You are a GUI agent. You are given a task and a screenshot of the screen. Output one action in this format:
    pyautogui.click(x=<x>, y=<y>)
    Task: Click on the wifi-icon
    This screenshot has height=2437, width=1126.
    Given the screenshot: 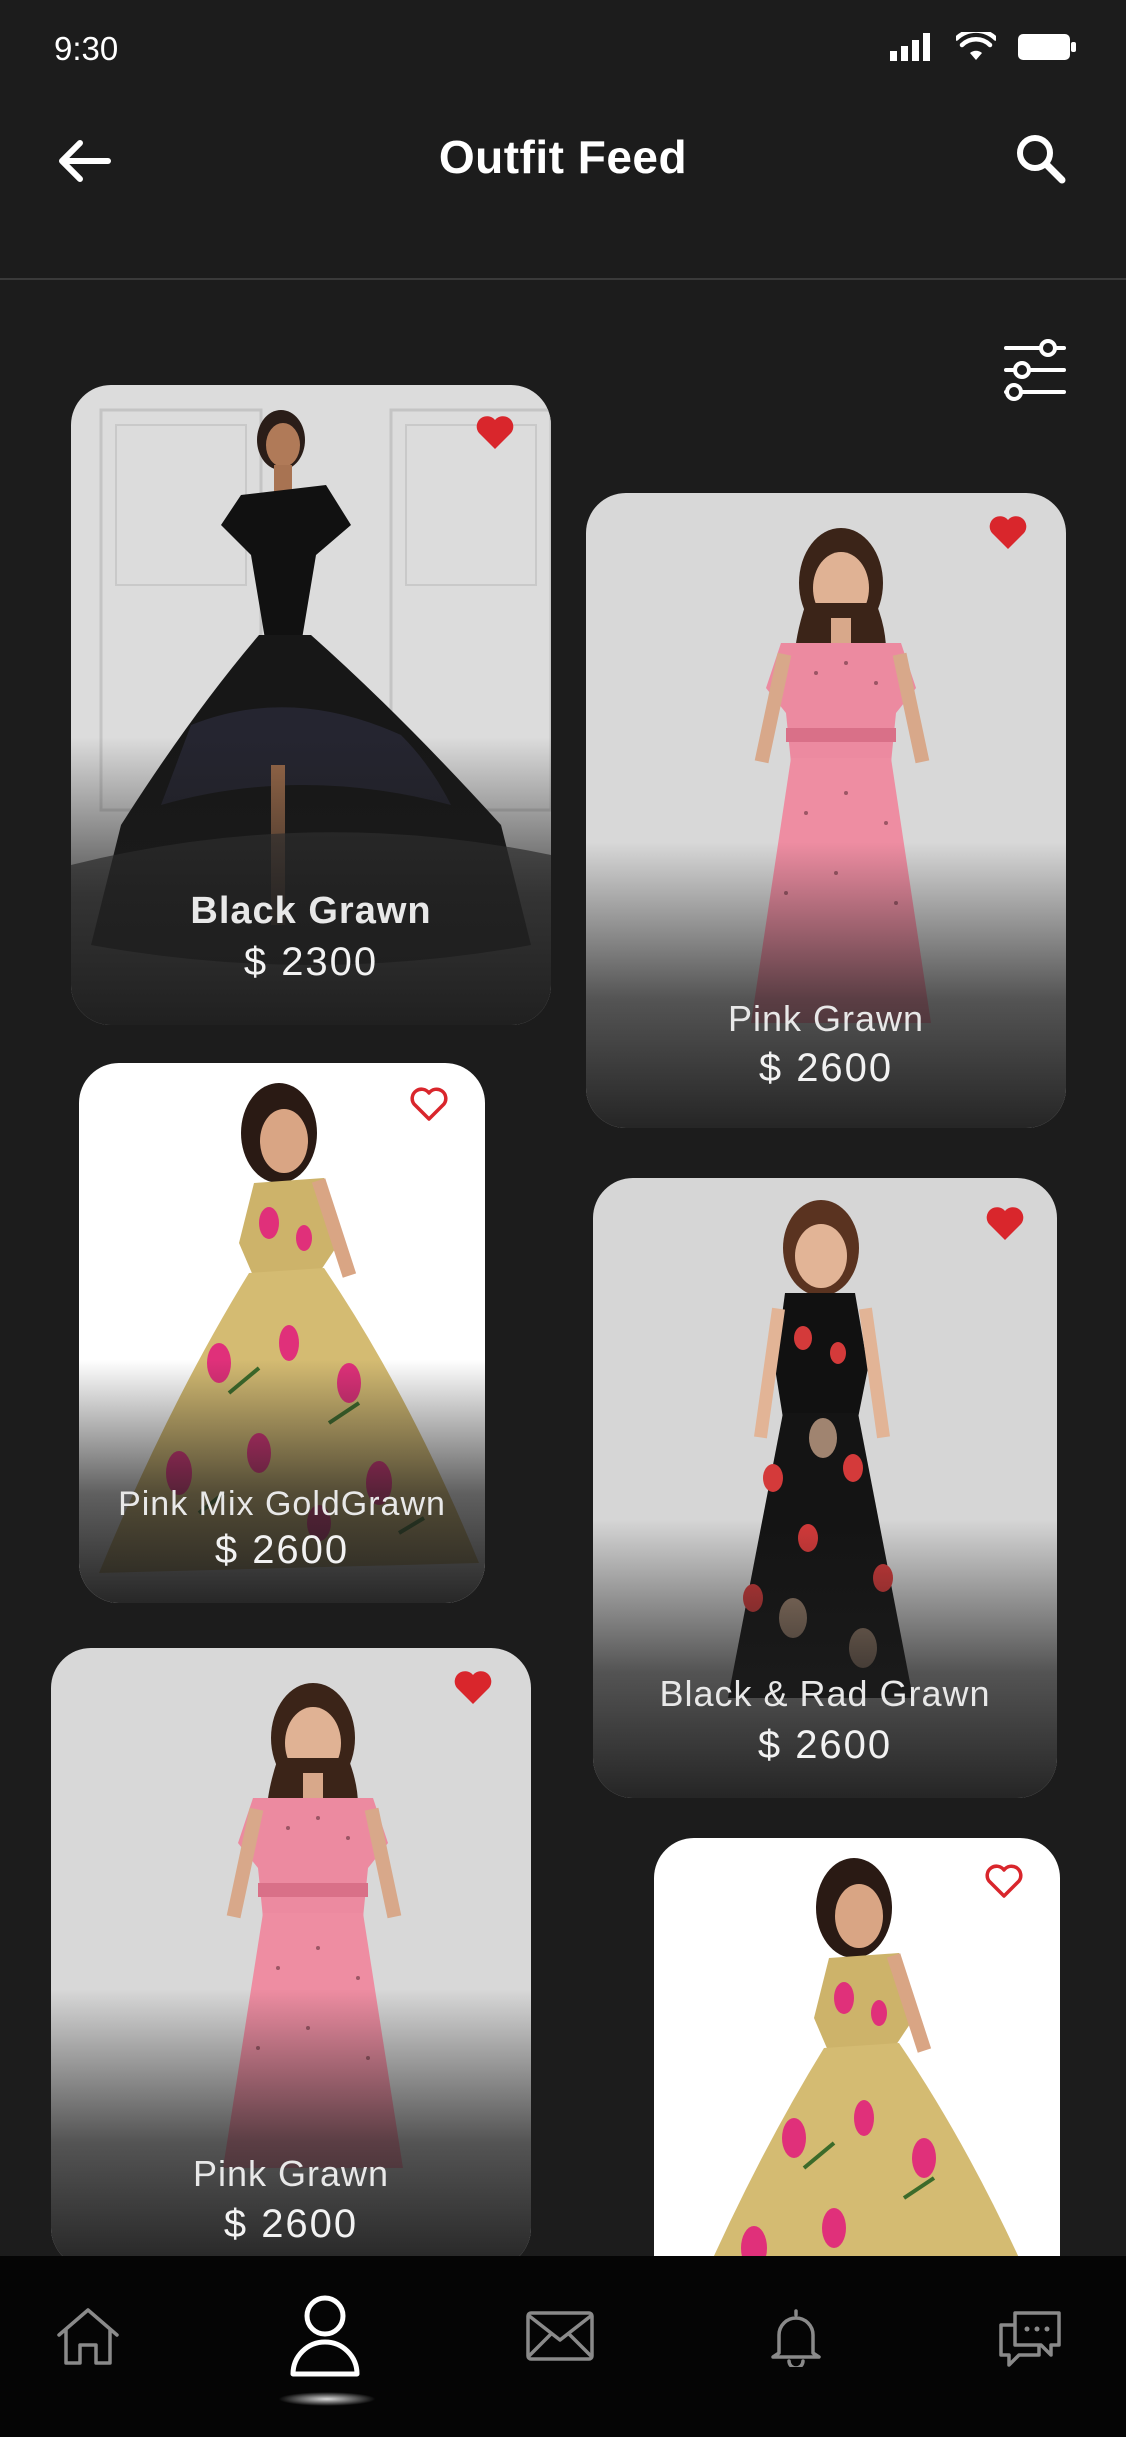 What is the action you would take?
    pyautogui.click(x=976, y=46)
    